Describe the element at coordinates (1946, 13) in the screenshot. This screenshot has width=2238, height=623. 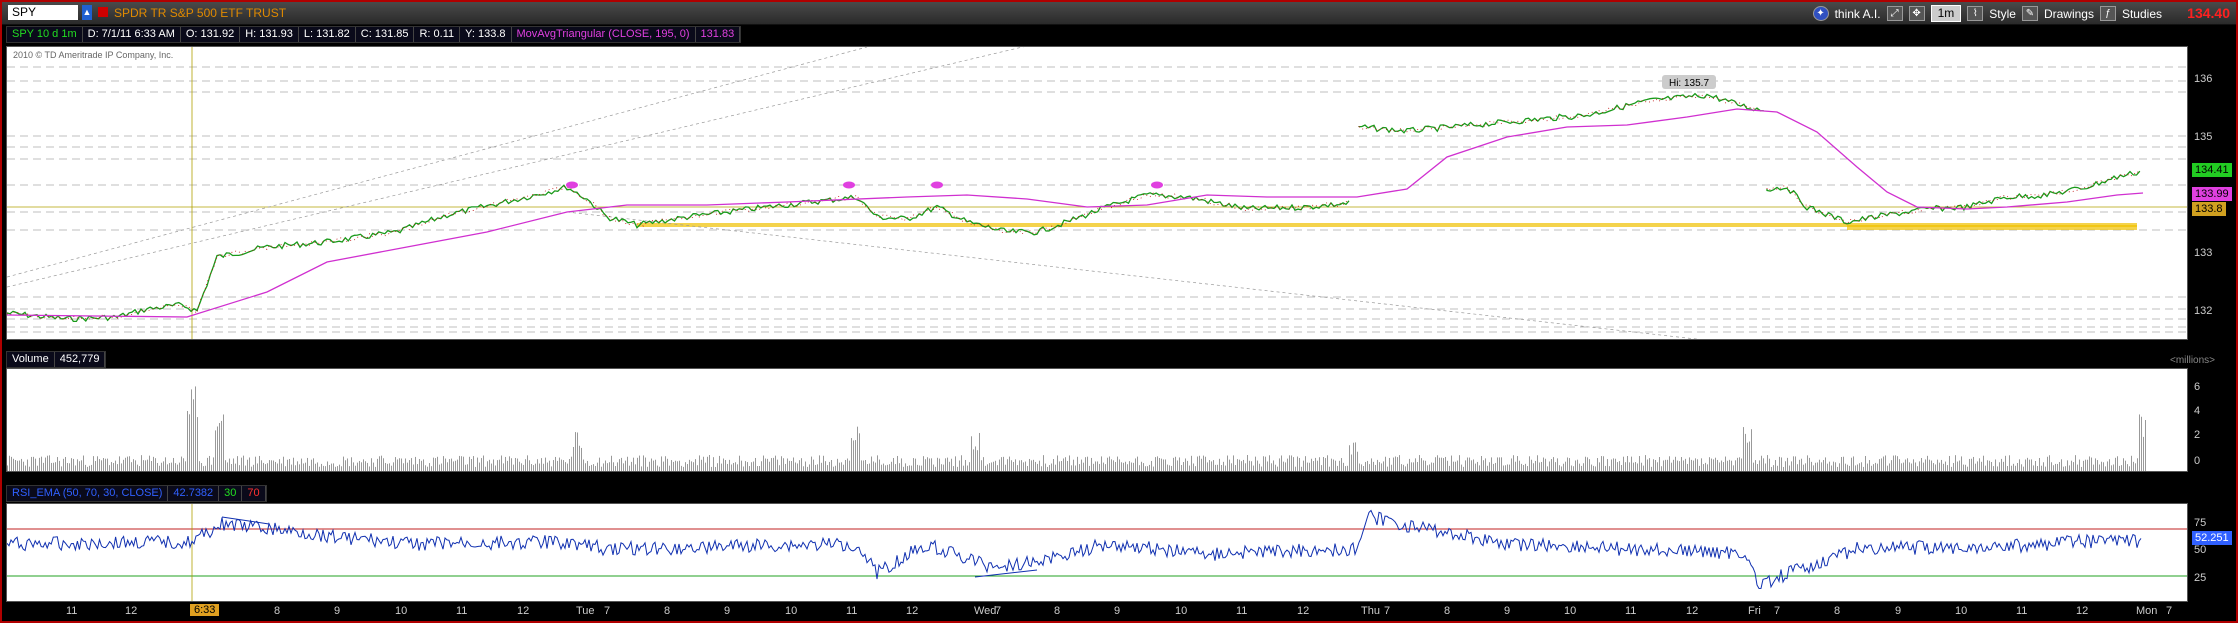
I see `interval-button: 1m` at that location.